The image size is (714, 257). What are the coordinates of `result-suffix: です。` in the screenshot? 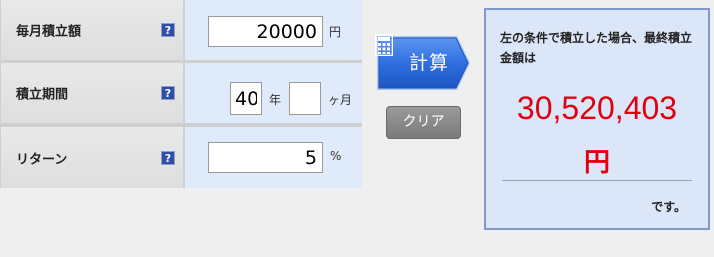 It's located at (668, 207).